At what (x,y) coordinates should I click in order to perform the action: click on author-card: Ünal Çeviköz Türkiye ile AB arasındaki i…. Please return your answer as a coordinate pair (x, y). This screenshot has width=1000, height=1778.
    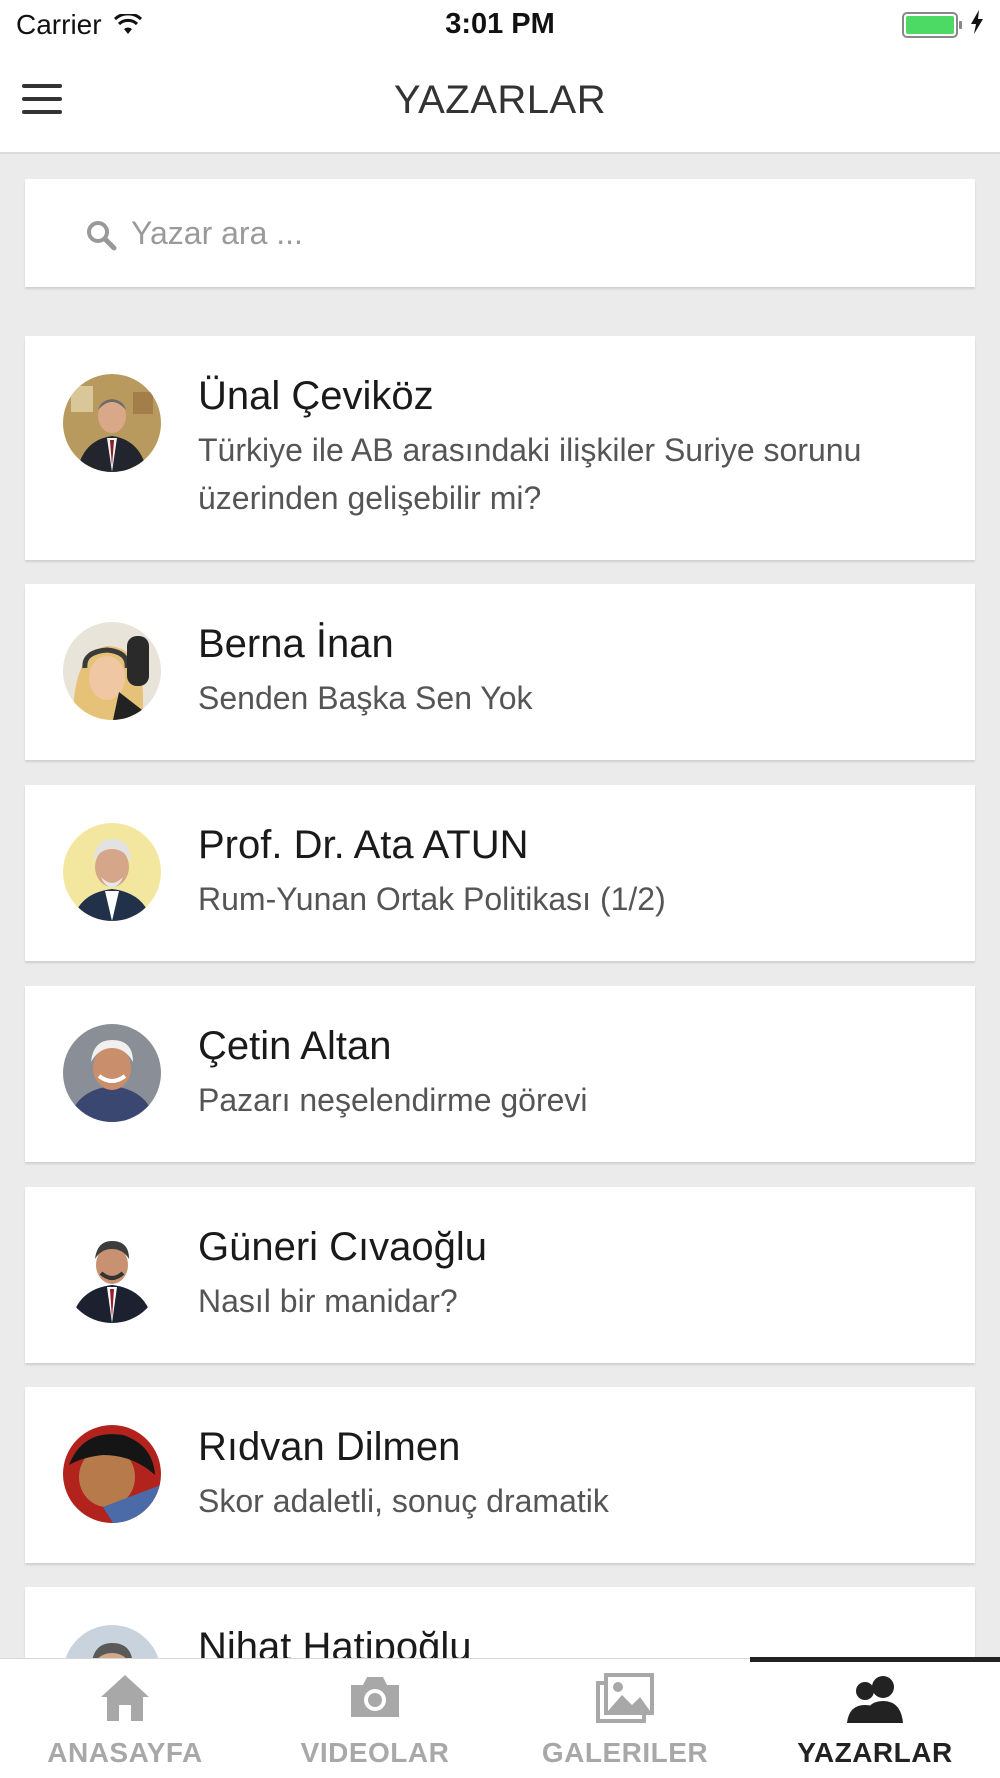
    Looking at the image, I should click on (500, 448).